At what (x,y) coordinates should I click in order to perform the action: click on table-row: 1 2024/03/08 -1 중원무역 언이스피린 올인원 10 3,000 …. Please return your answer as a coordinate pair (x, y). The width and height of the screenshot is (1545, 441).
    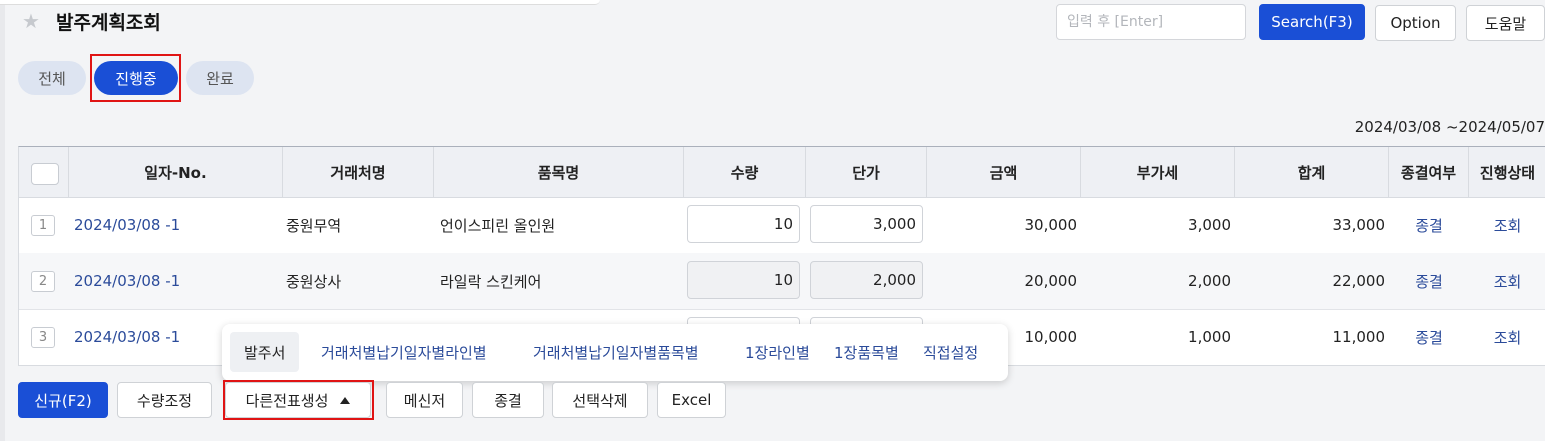
    Looking at the image, I should click on (782, 225).